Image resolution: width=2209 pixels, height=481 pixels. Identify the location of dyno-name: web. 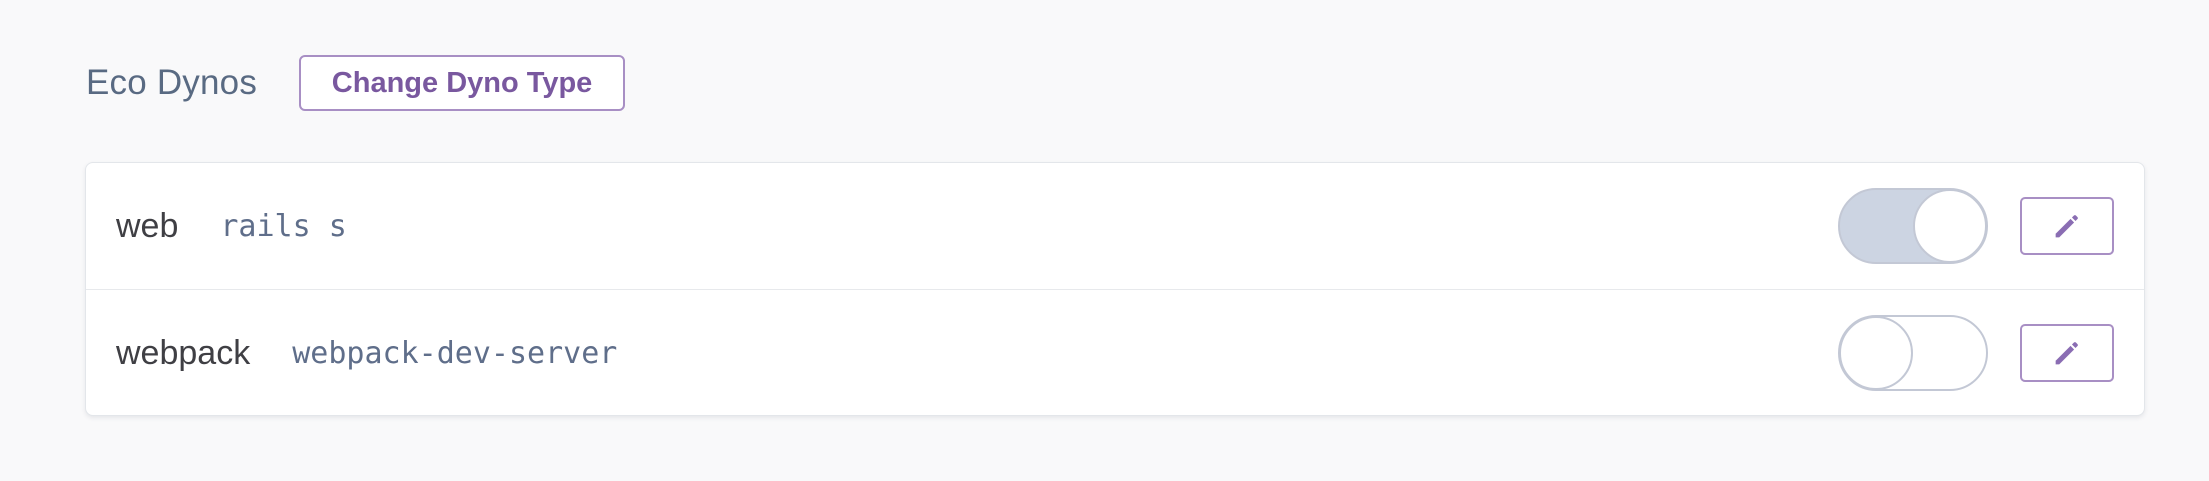
(147, 225).